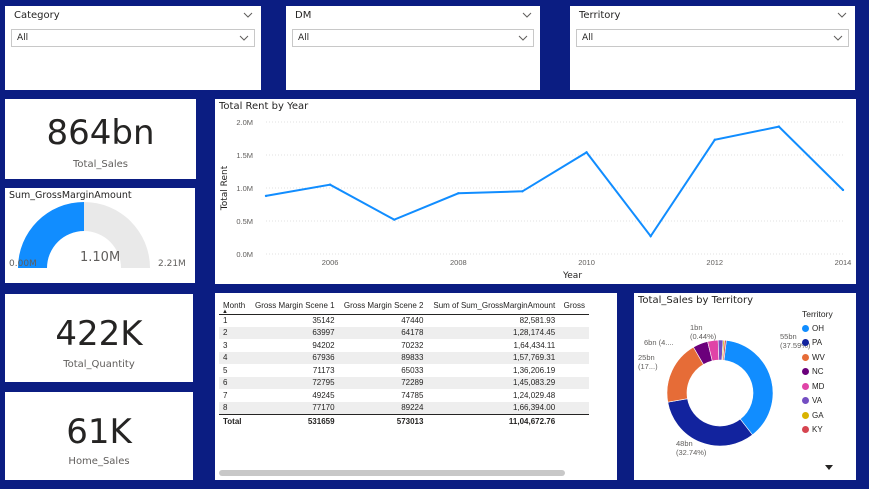 The height and width of the screenshot is (489, 869). I want to click on table-cell: 72289, so click(412, 383).